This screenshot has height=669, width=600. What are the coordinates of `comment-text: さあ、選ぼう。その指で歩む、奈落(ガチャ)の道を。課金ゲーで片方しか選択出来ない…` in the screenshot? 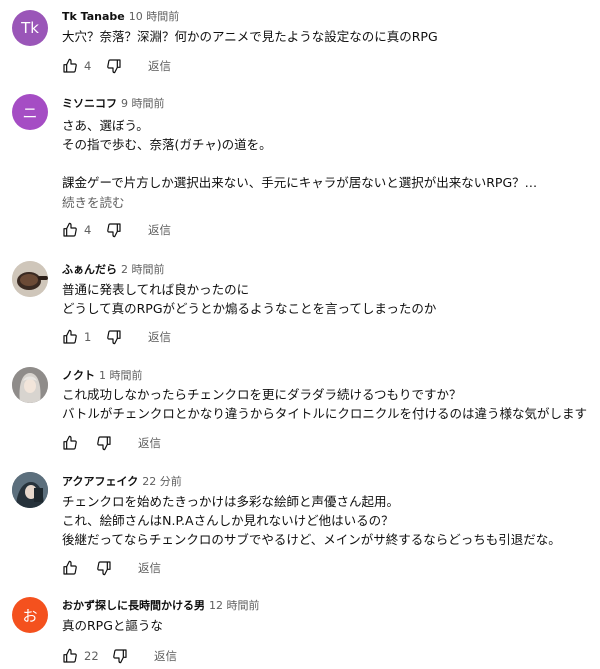 It's located at (299, 154).